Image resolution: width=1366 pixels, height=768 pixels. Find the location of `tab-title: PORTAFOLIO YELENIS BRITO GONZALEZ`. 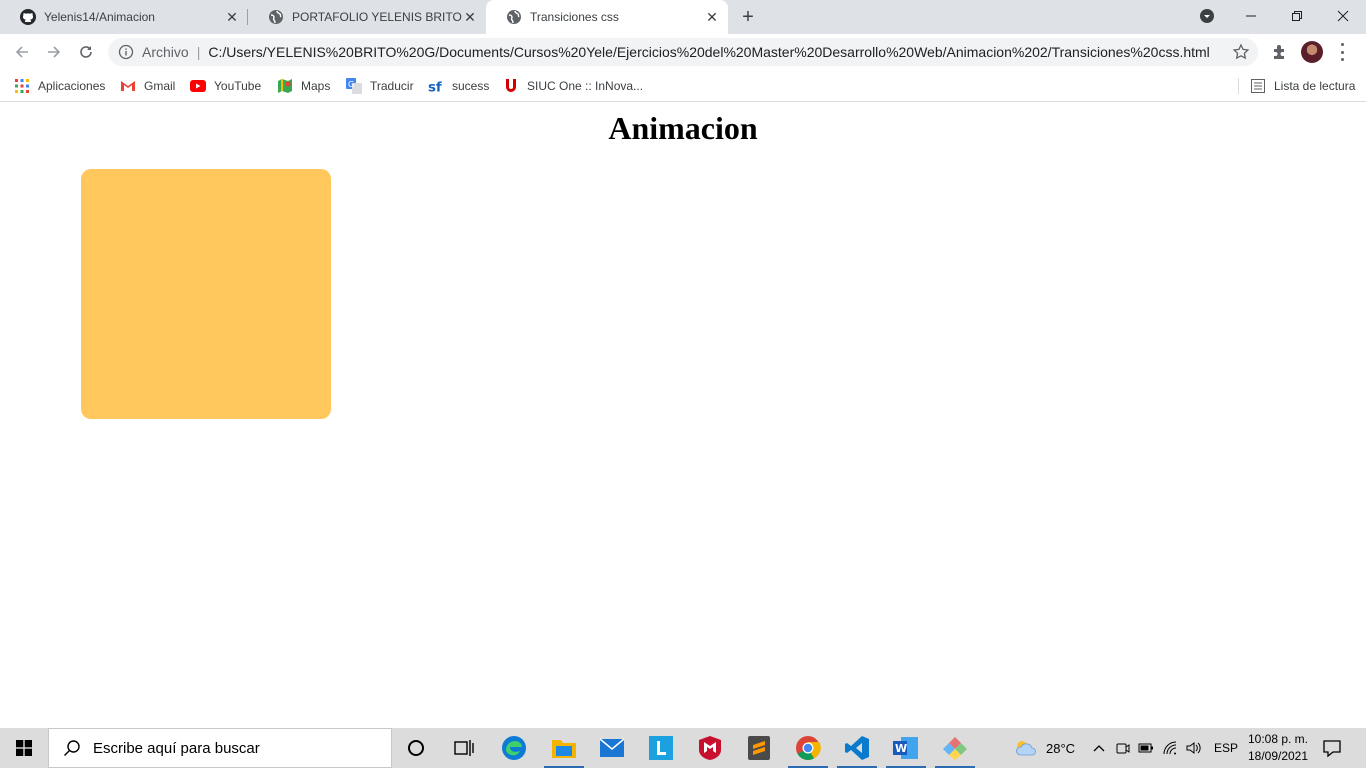

tab-title: PORTAFOLIO YELENIS BRITO GONZALEZ is located at coordinates (377, 17).